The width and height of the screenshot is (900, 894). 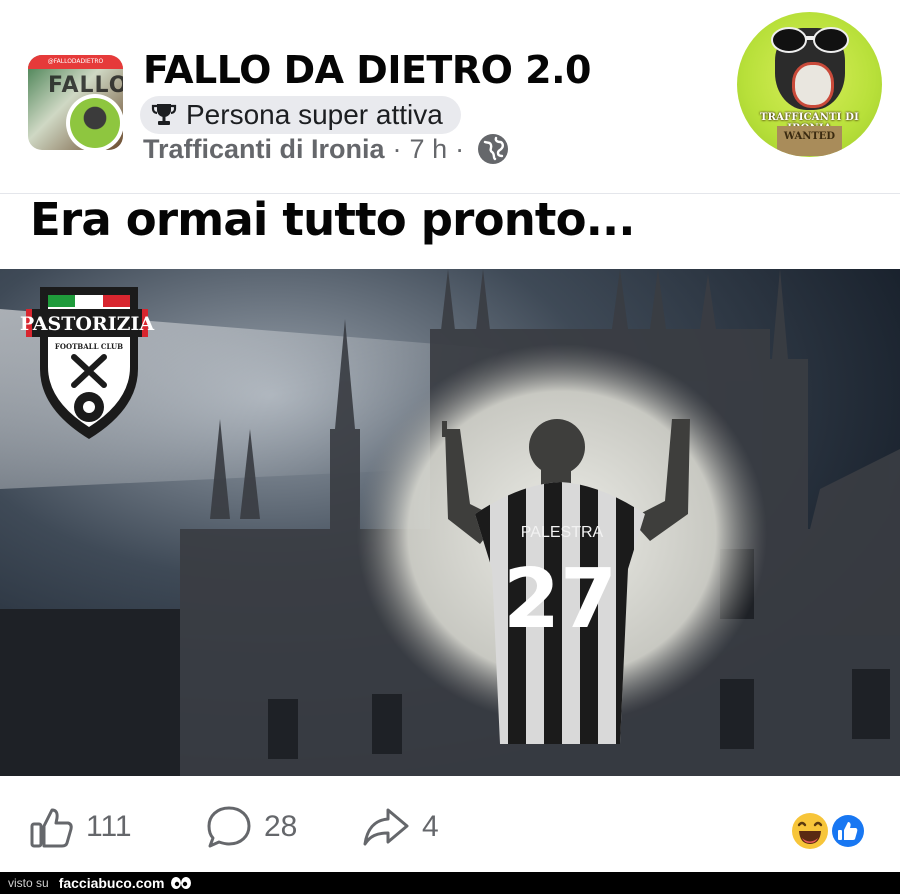 What do you see at coordinates (562, 532) in the screenshot?
I see `shirt-name: PALESTRA` at bounding box center [562, 532].